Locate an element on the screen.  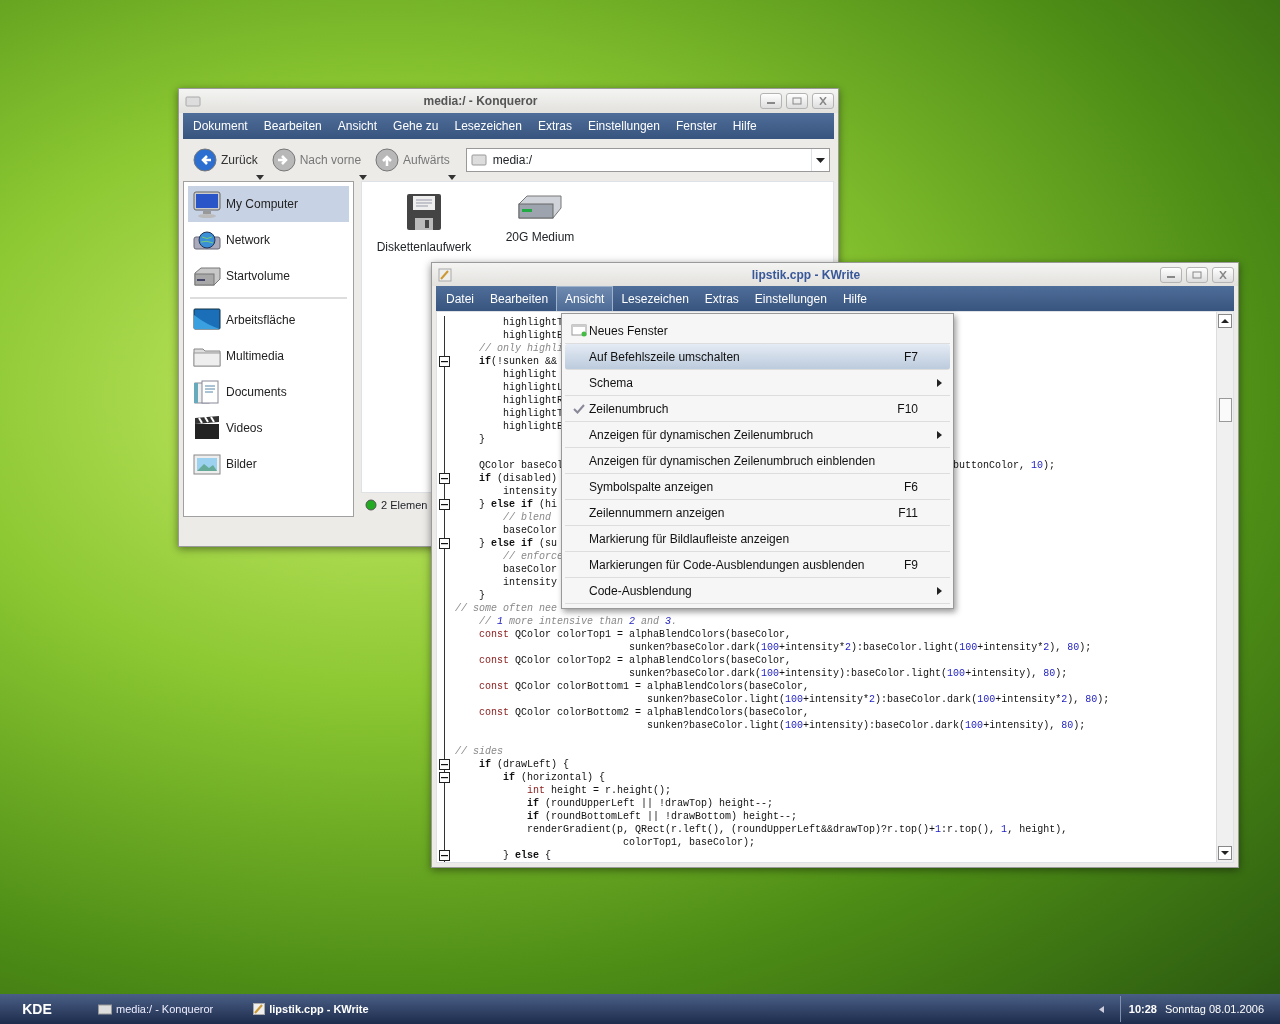
taskbar-button: media:/ - Konqueror is located at coordinates (156, 1009).